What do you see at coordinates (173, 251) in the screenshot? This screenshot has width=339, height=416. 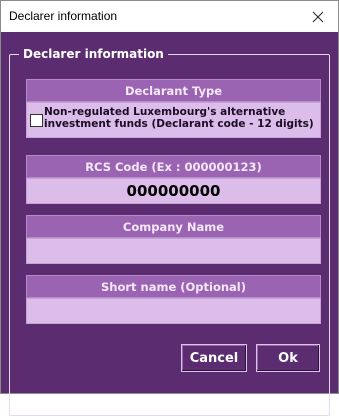 I see `company-name-field` at bounding box center [173, 251].